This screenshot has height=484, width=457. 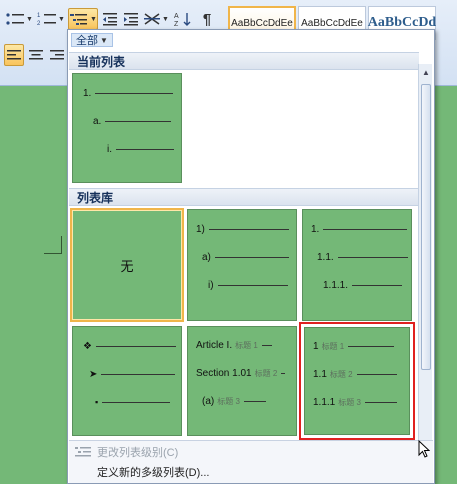 What do you see at coordinates (39, 16) in the screenshot?
I see `svg-text: 1` at bounding box center [39, 16].